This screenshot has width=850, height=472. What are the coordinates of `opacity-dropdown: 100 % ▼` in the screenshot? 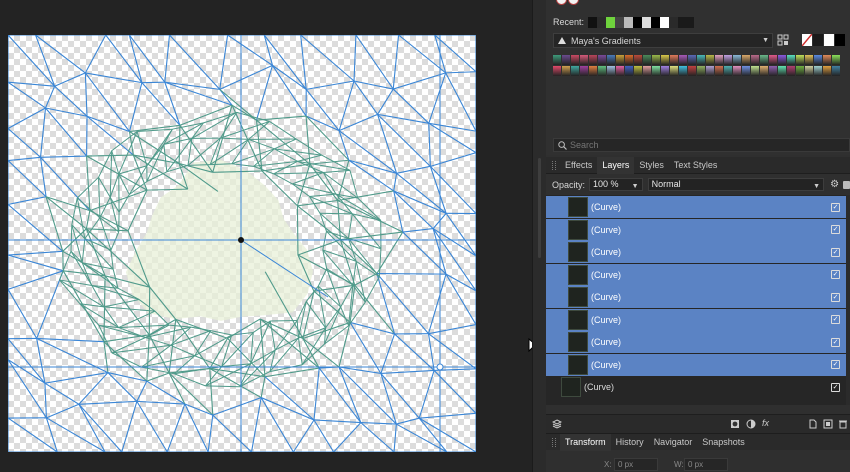 It's located at (616, 184).